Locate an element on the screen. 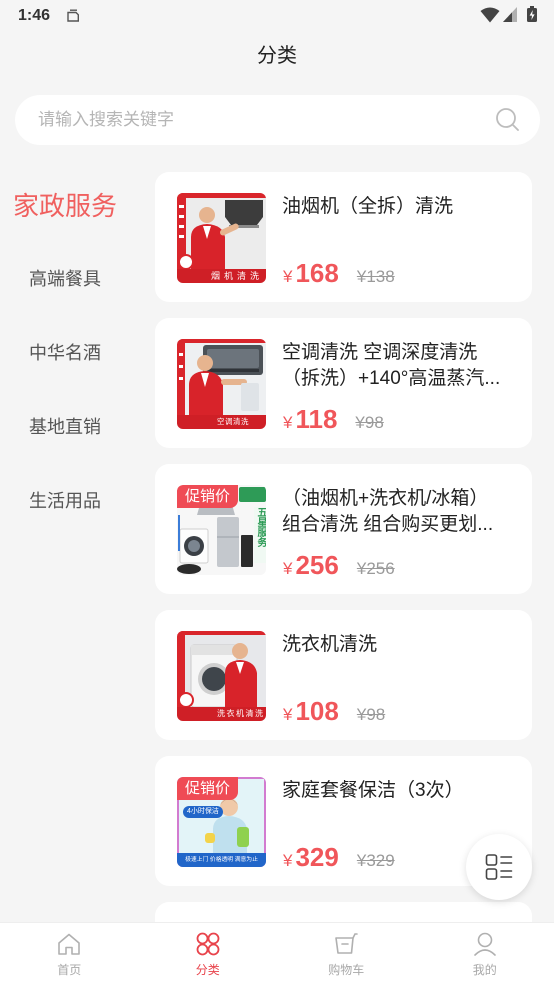  battery-charging-icon is located at coordinates (532, 14).